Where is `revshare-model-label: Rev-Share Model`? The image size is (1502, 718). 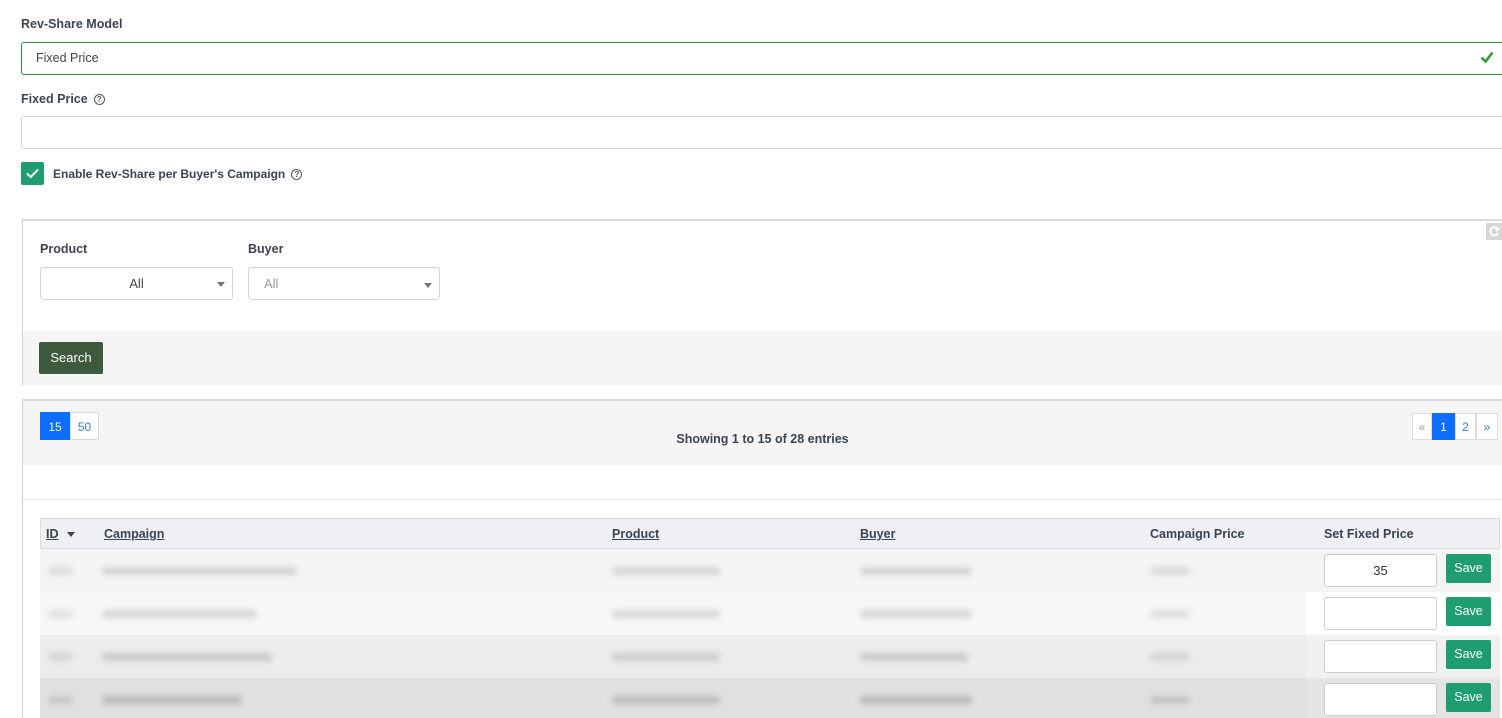
revshare-model-label: Rev-Share Model is located at coordinates (72, 24).